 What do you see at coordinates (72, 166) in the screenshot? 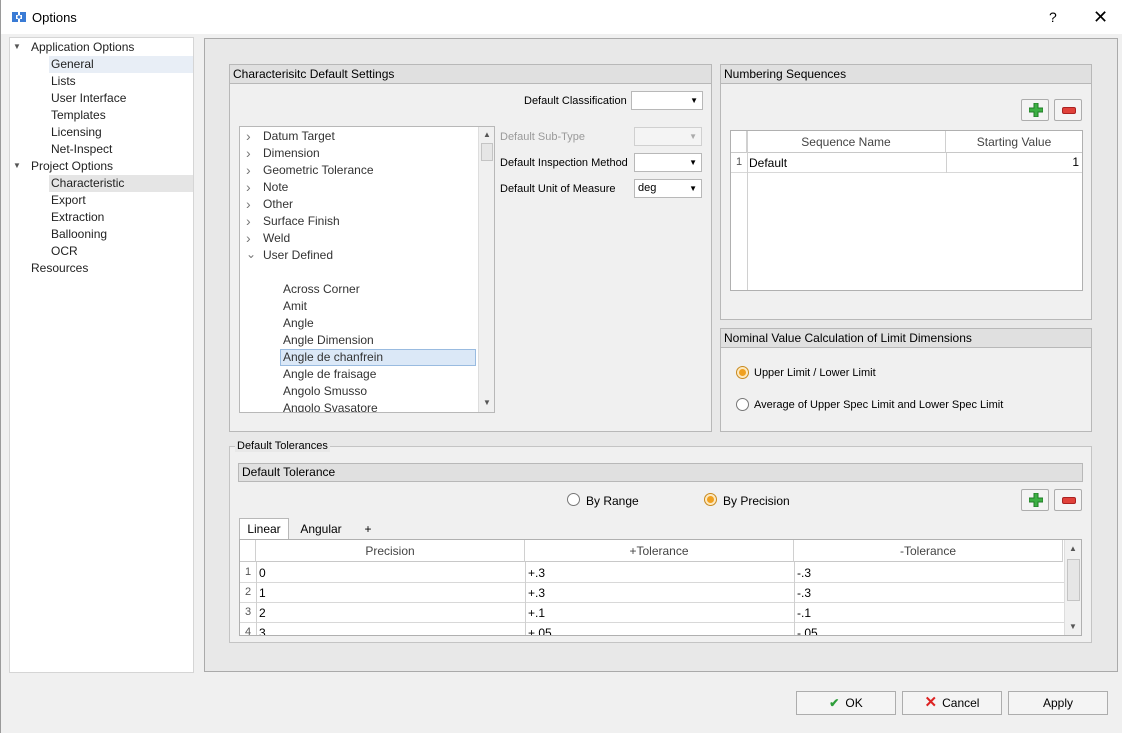
I see `nav-item: Project Options` at bounding box center [72, 166].